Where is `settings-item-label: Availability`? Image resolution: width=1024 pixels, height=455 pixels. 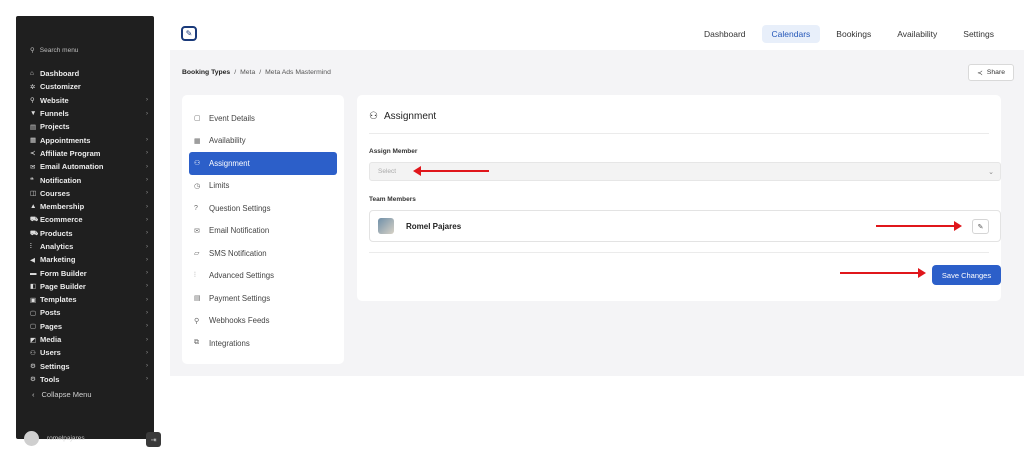
settings-item-label: Availability is located at coordinates (227, 141).